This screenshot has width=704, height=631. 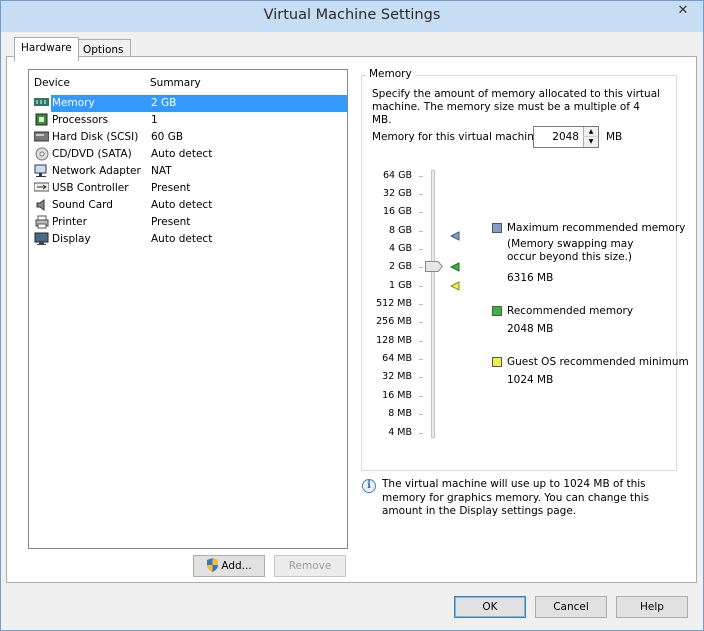 What do you see at coordinates (652, 607) in the screenshot?
I see `help-button: Help` at bounding box center [652, 607].